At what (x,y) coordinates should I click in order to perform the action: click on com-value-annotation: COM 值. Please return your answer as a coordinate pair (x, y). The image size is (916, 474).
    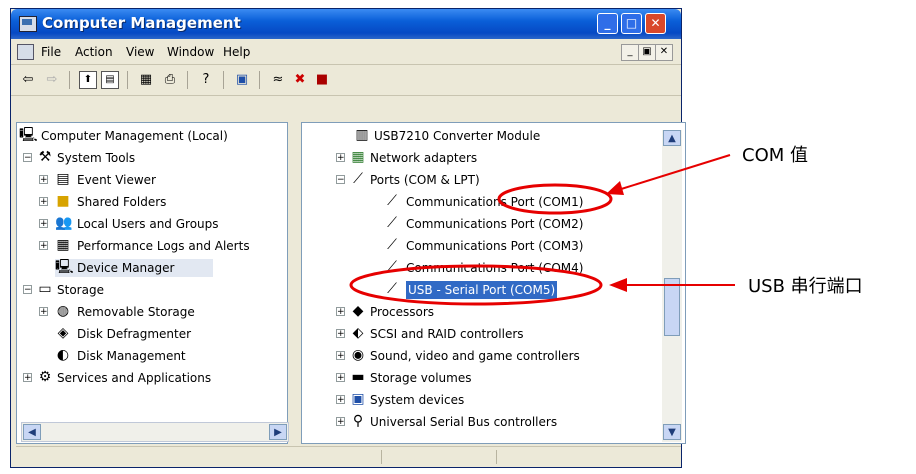
    Looking at the image, I should click on (775, 155).